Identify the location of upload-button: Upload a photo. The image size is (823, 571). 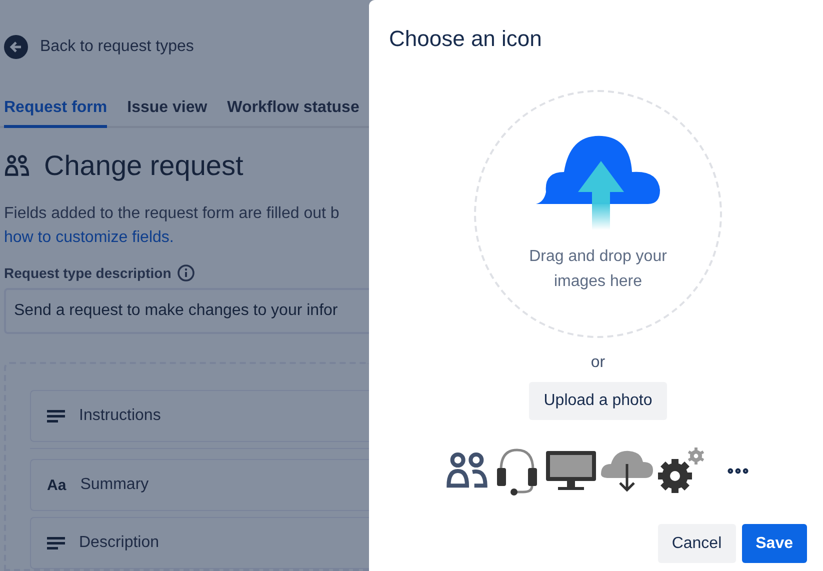
(598, 401).